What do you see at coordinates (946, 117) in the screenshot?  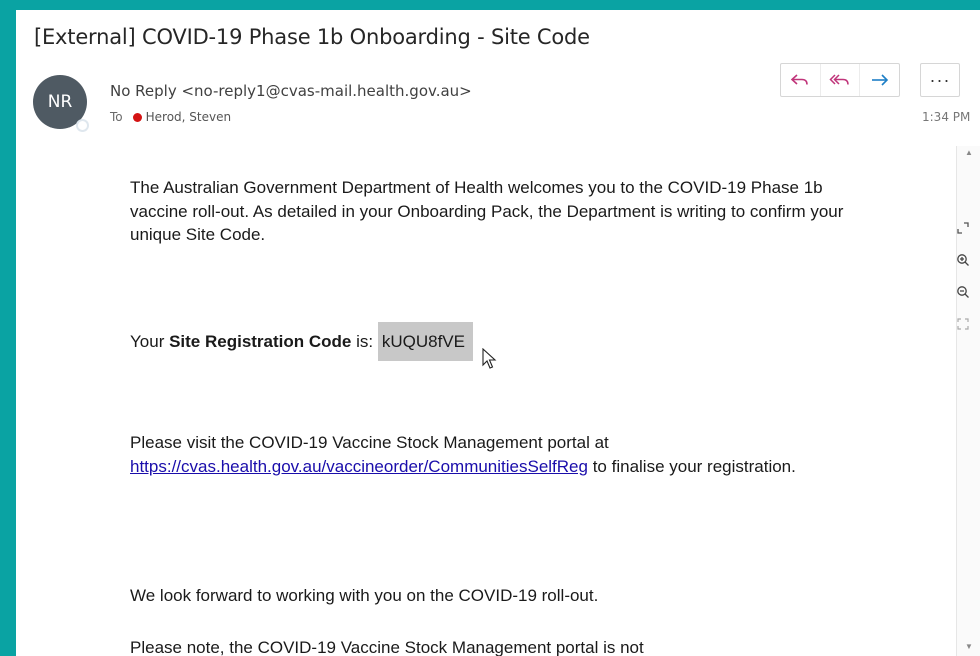 I see `received-time: 1:34 PM` at bounding box center [946, 117].